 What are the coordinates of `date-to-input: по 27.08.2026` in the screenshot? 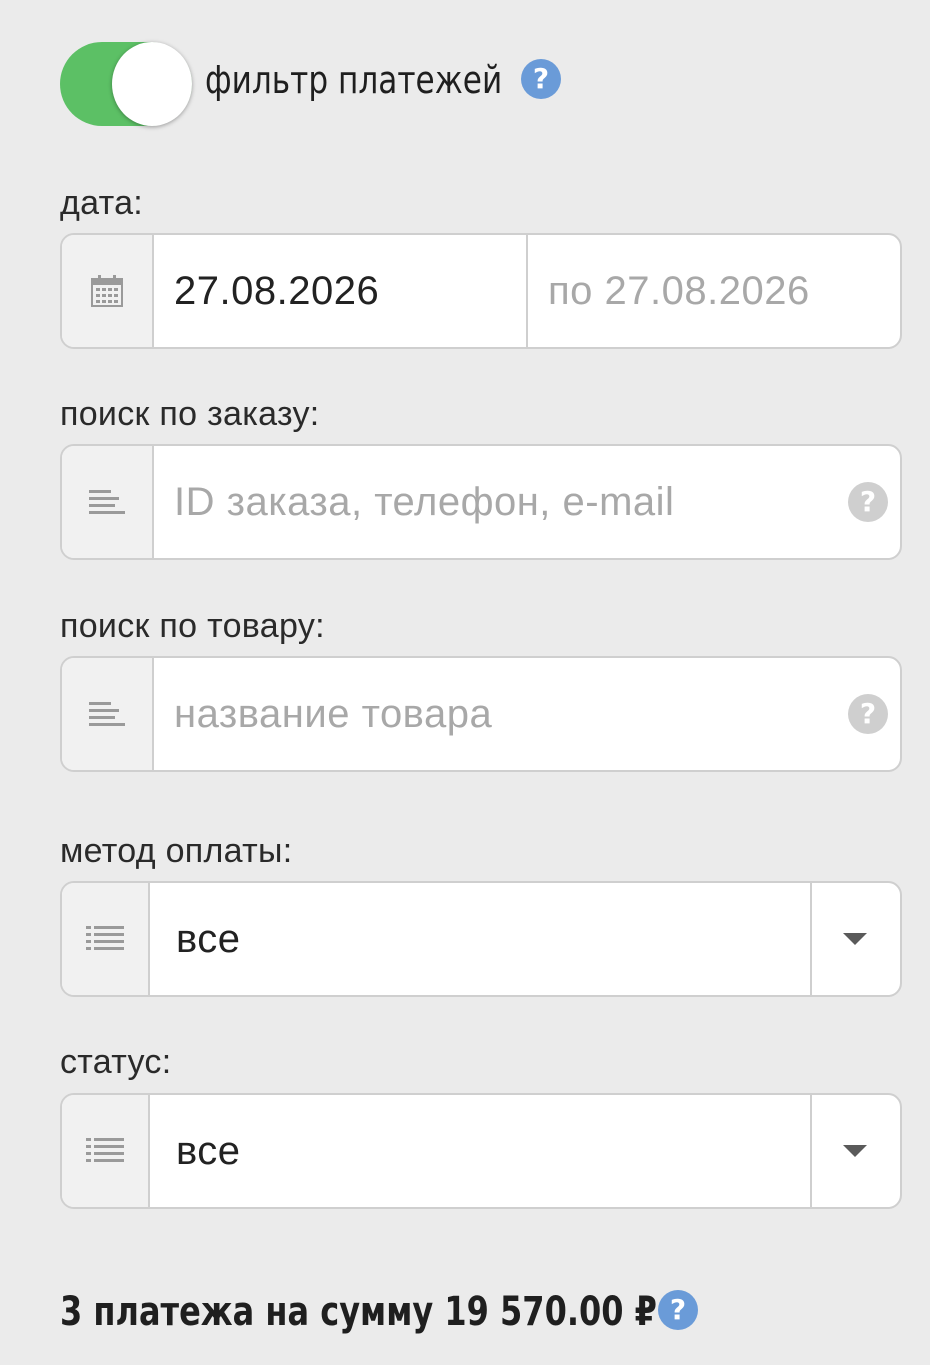 It's located at (679, 291).